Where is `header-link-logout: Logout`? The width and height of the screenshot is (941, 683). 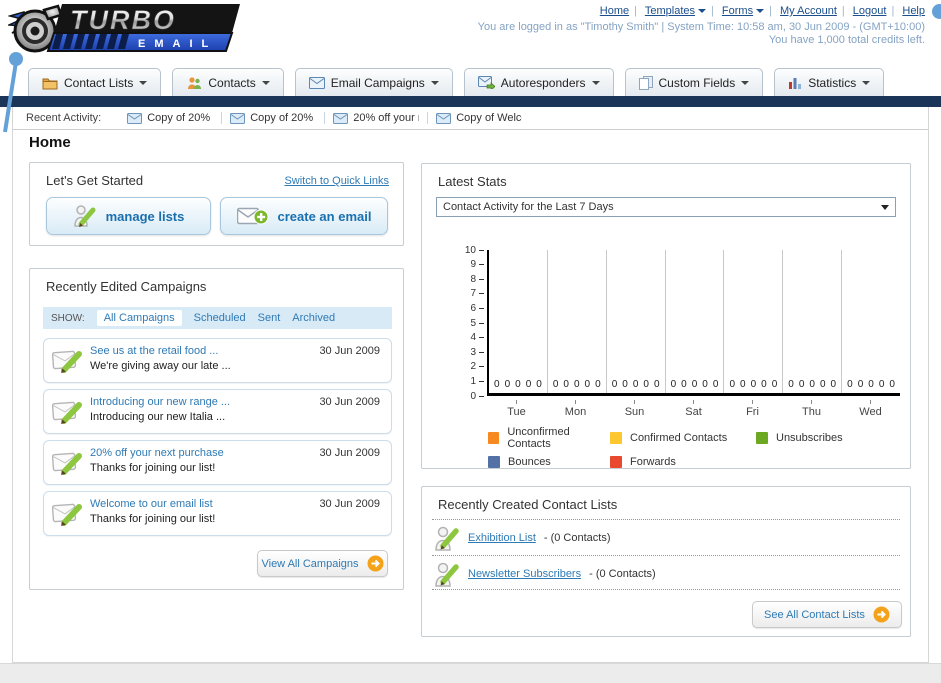 header-link-logout: Logout is located at coordinates (870, 11).